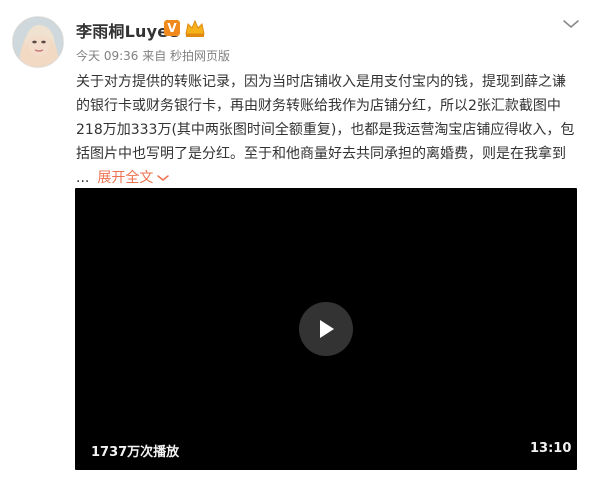 The image size is (591, 480). I want to click on avatar, so click(38, 42).